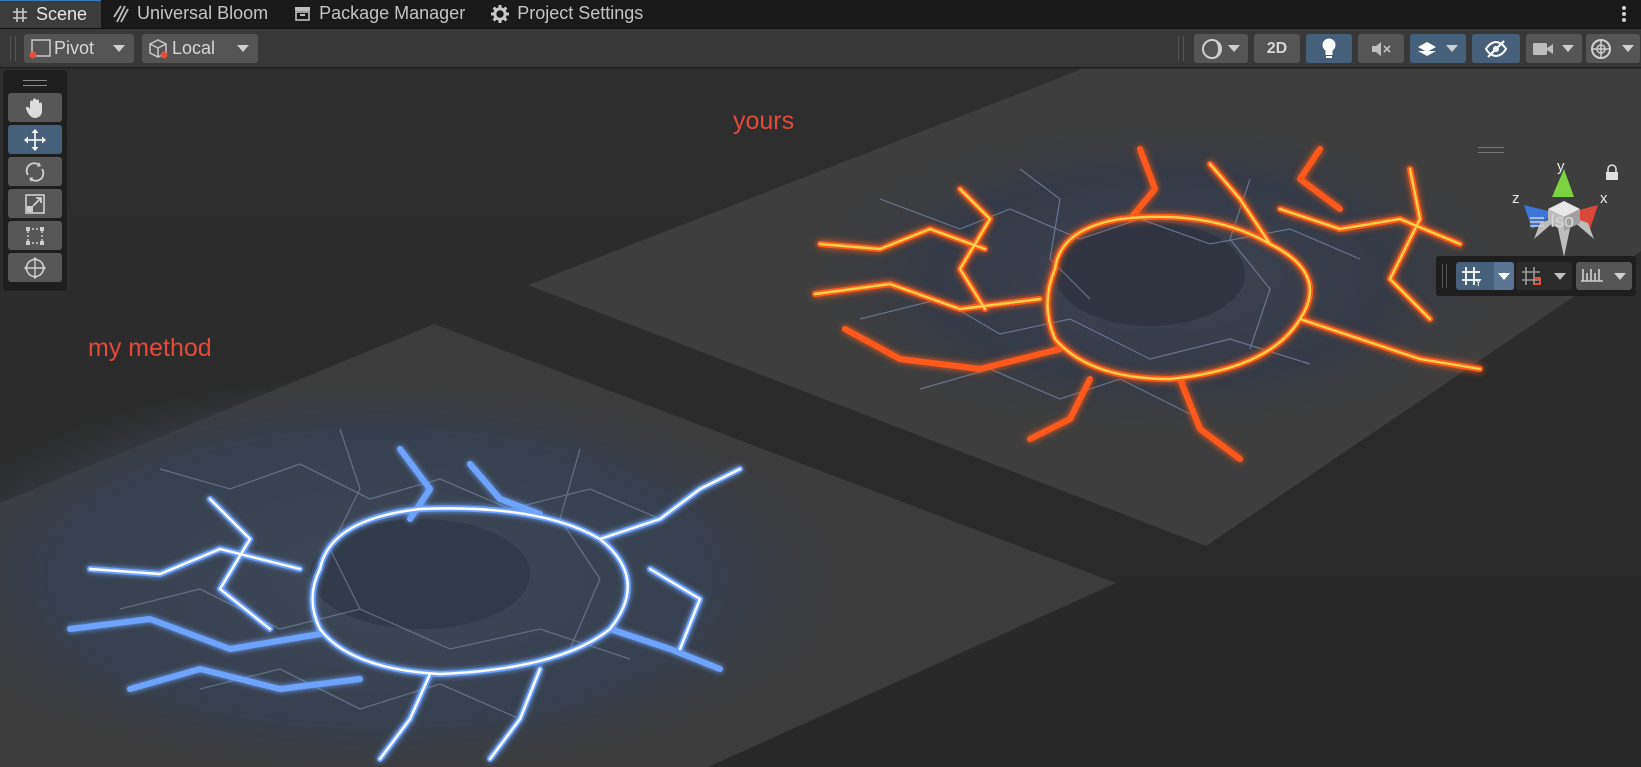 The height and width of the screenshot is (767, 1641). I want to click on move-tool-button, so click(35, 139).